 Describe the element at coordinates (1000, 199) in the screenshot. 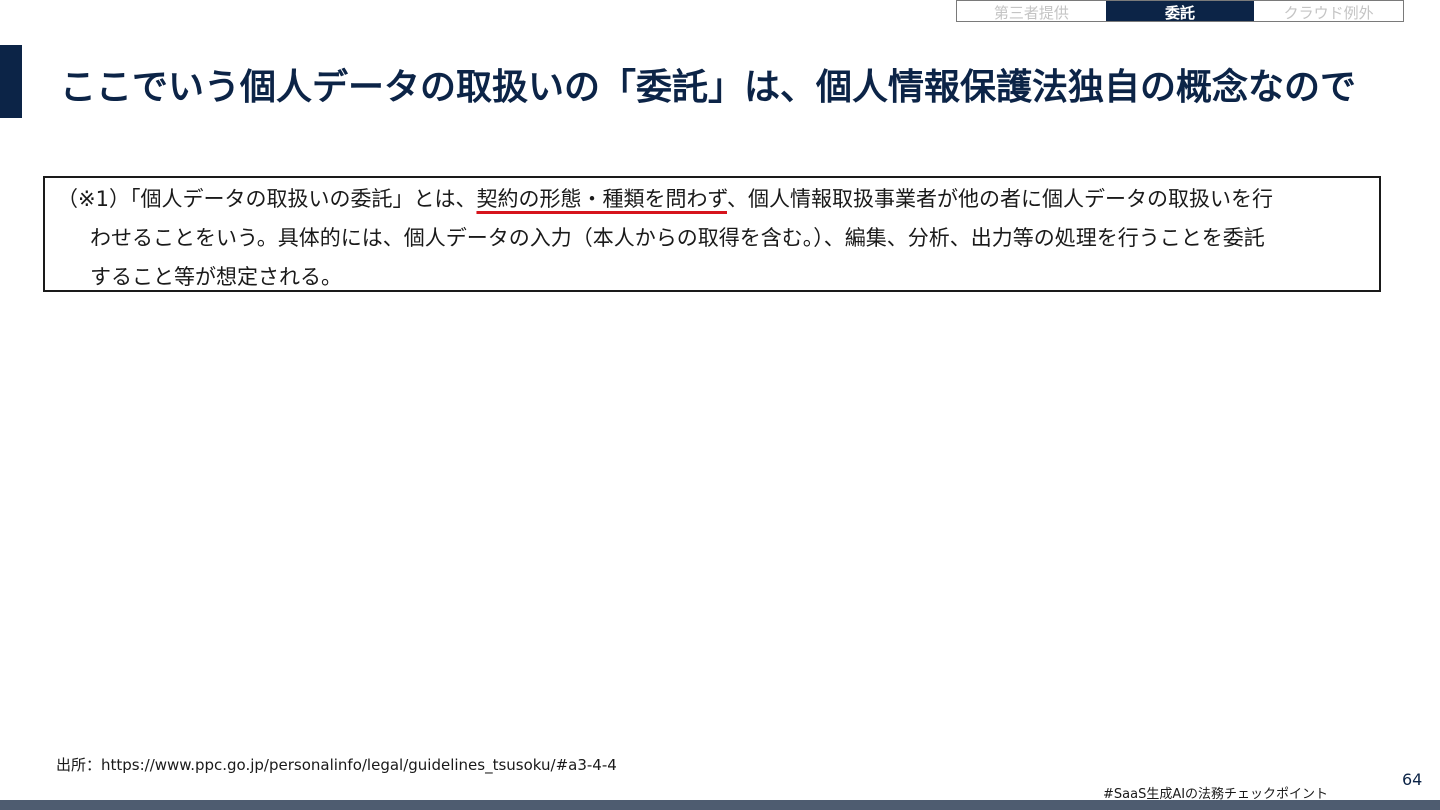

I see `quote-line-1-after: 、個人情報取扱事業者が他の者に個人データの取扱いを行` at that location.